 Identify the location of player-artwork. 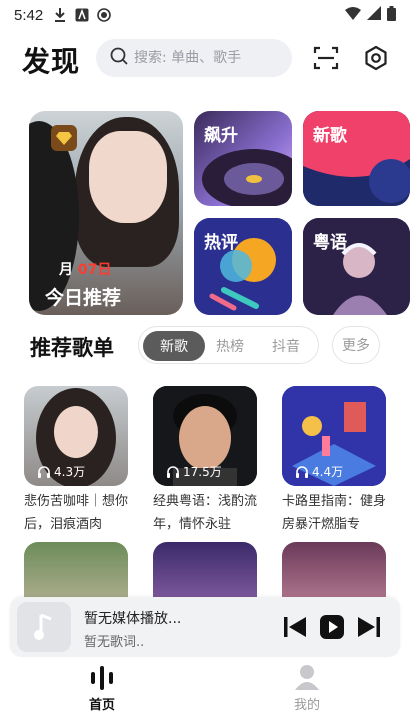
(44, 627).